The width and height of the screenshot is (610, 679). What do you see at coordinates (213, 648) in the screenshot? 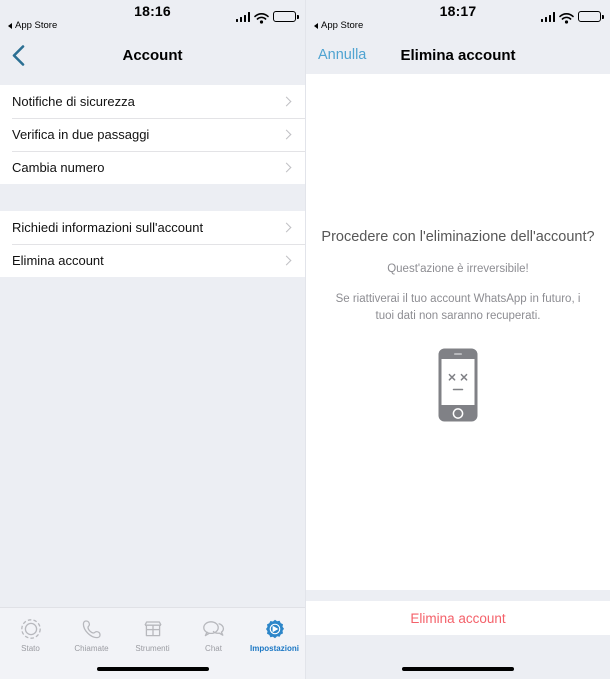
I see `tab-label: Chat` at bounding box center [213, 648].